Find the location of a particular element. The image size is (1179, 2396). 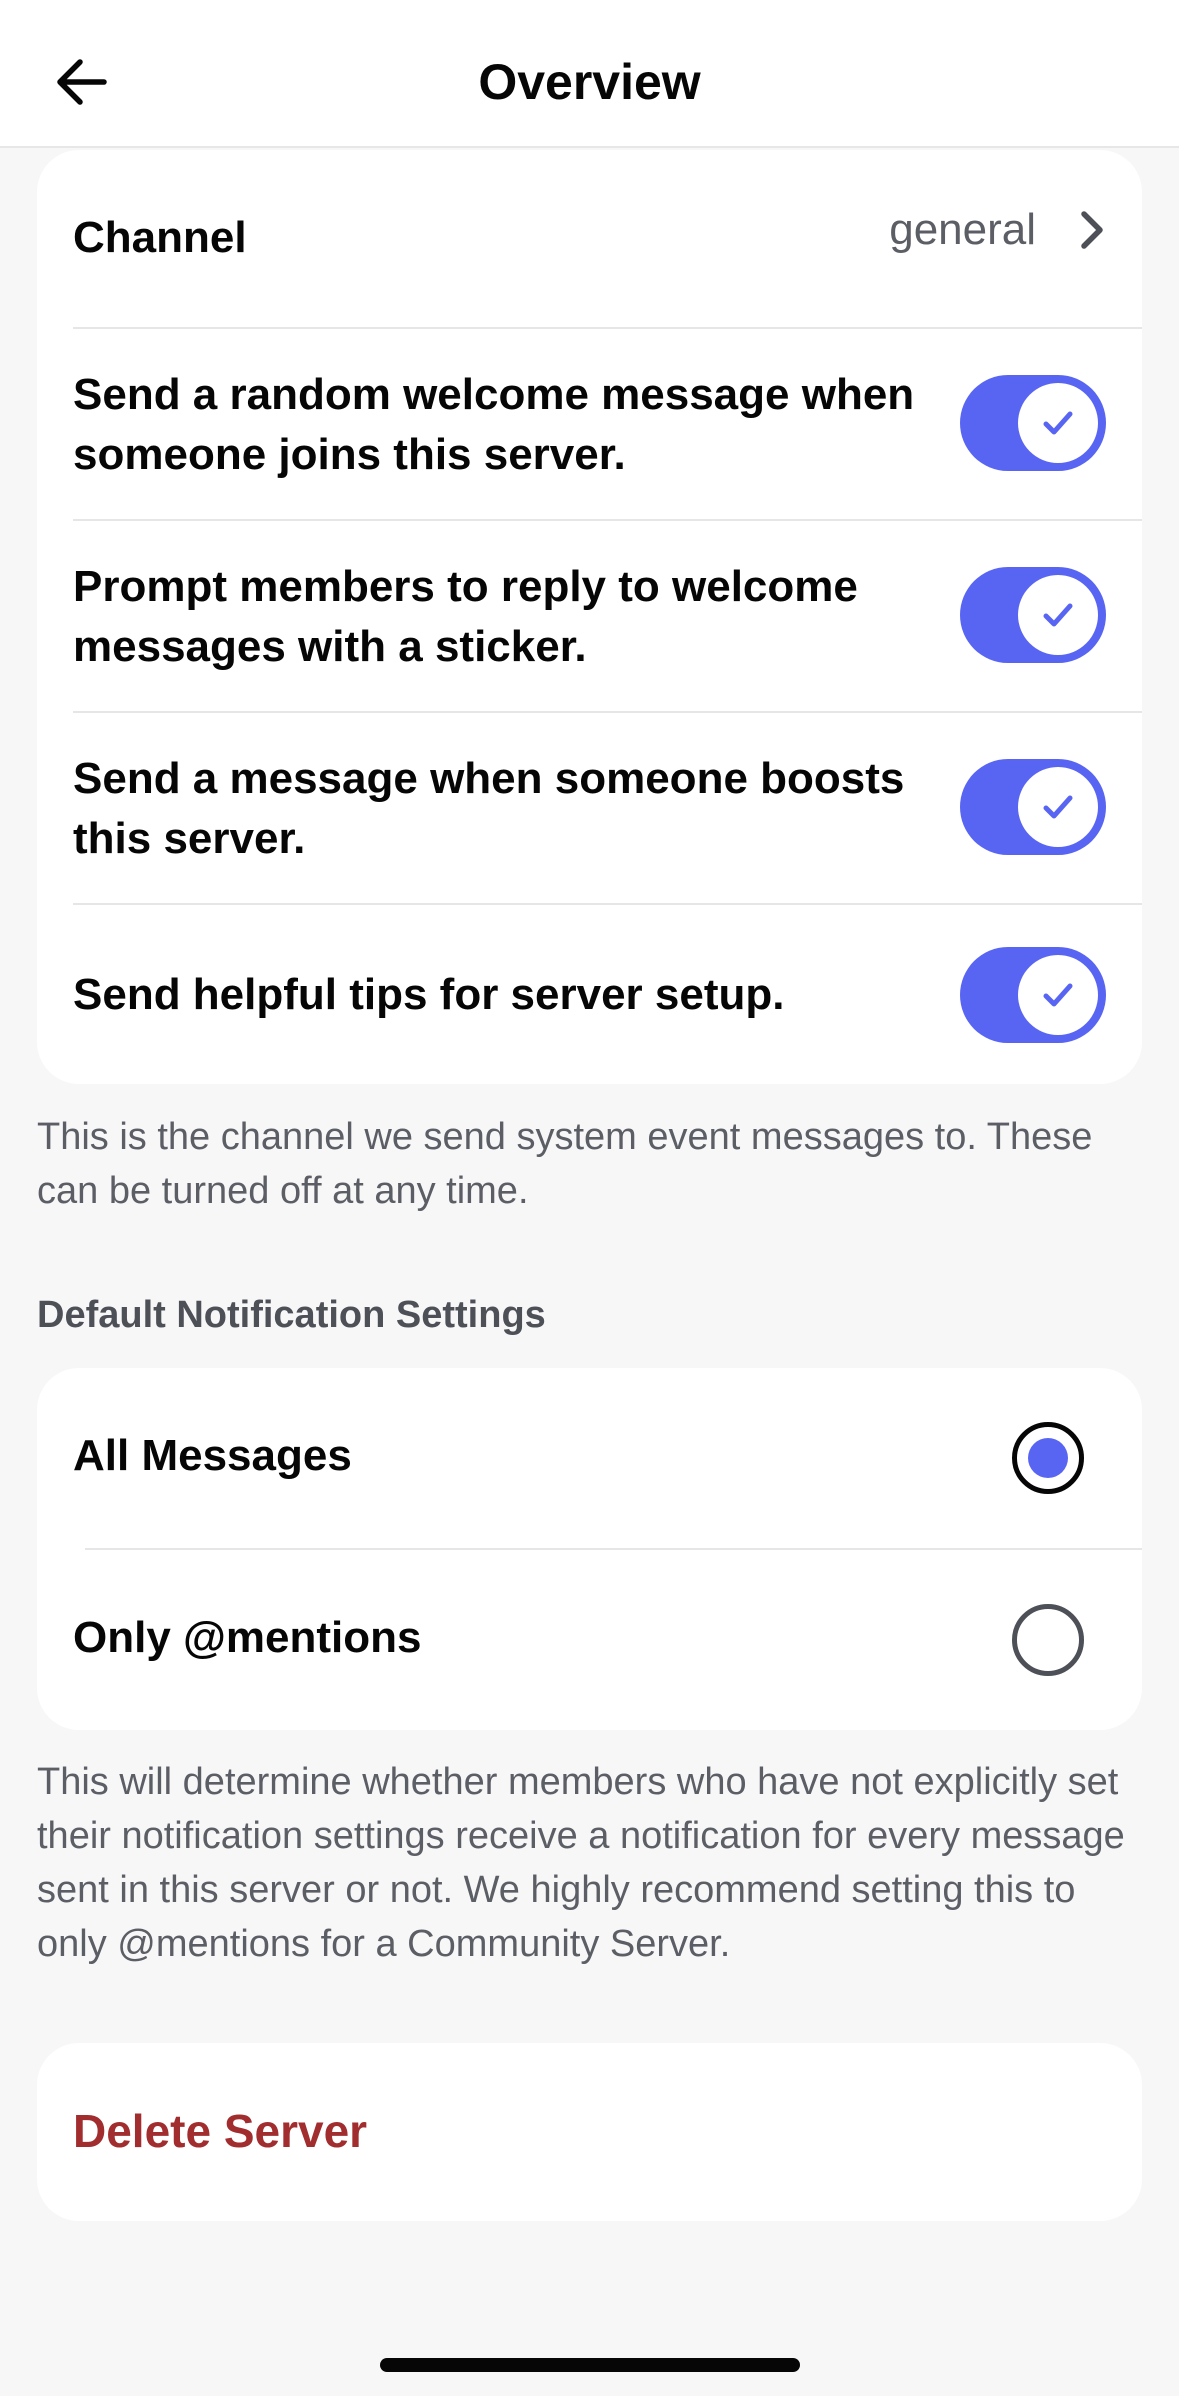

sticker-reply-toggle is located at coordinates (1033, 615).